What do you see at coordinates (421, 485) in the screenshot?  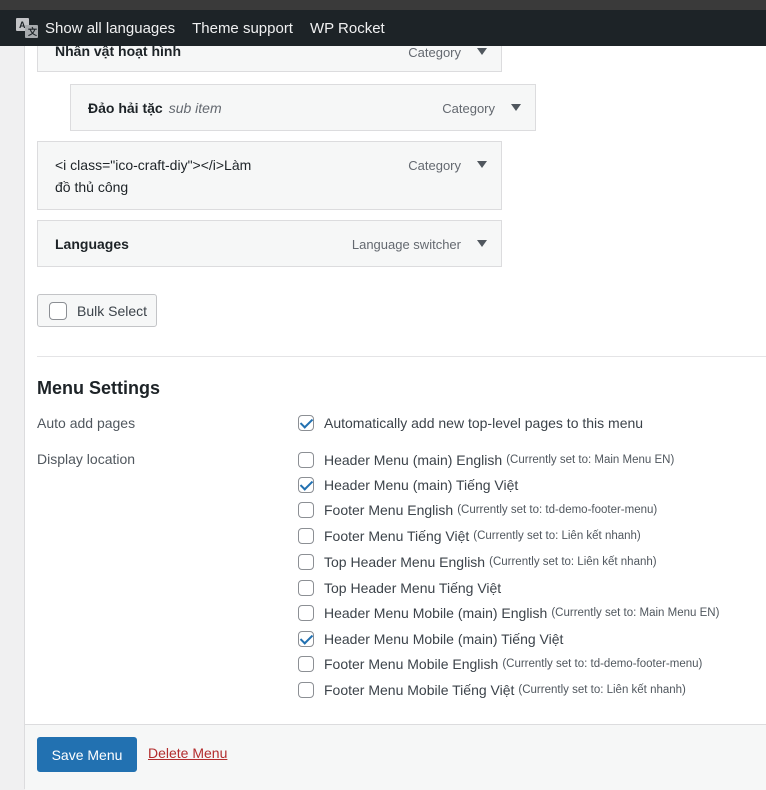 I see `option-label: Header Menu (main) Tiếng Việt` at bounding box center [421, 485].